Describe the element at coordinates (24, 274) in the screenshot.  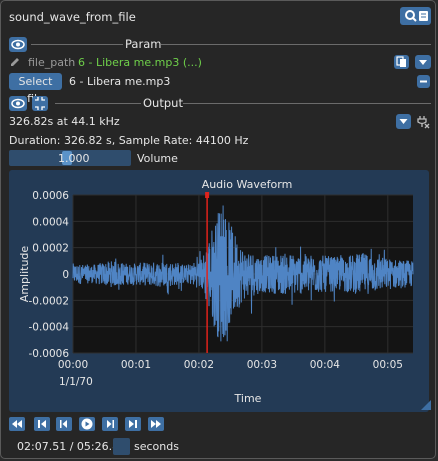
I see `y-axis-label: Amplitude` at that location.